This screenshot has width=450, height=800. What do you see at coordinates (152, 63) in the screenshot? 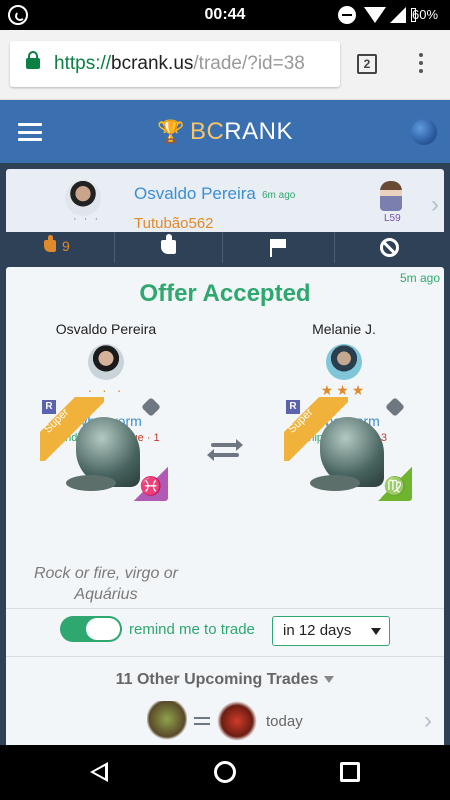
I see `url-host: bcrank.us` at bounding box center [152, 63].